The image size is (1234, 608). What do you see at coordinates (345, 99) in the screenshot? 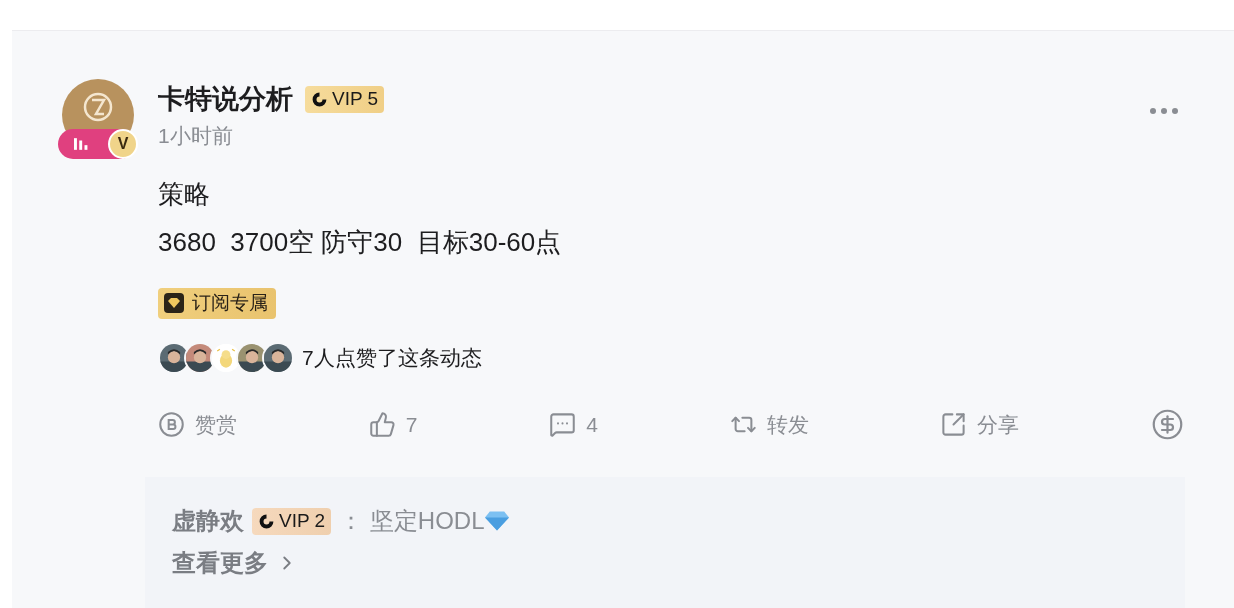
I see `vip-badge: VIP 5` at bounding box center [345, 99].